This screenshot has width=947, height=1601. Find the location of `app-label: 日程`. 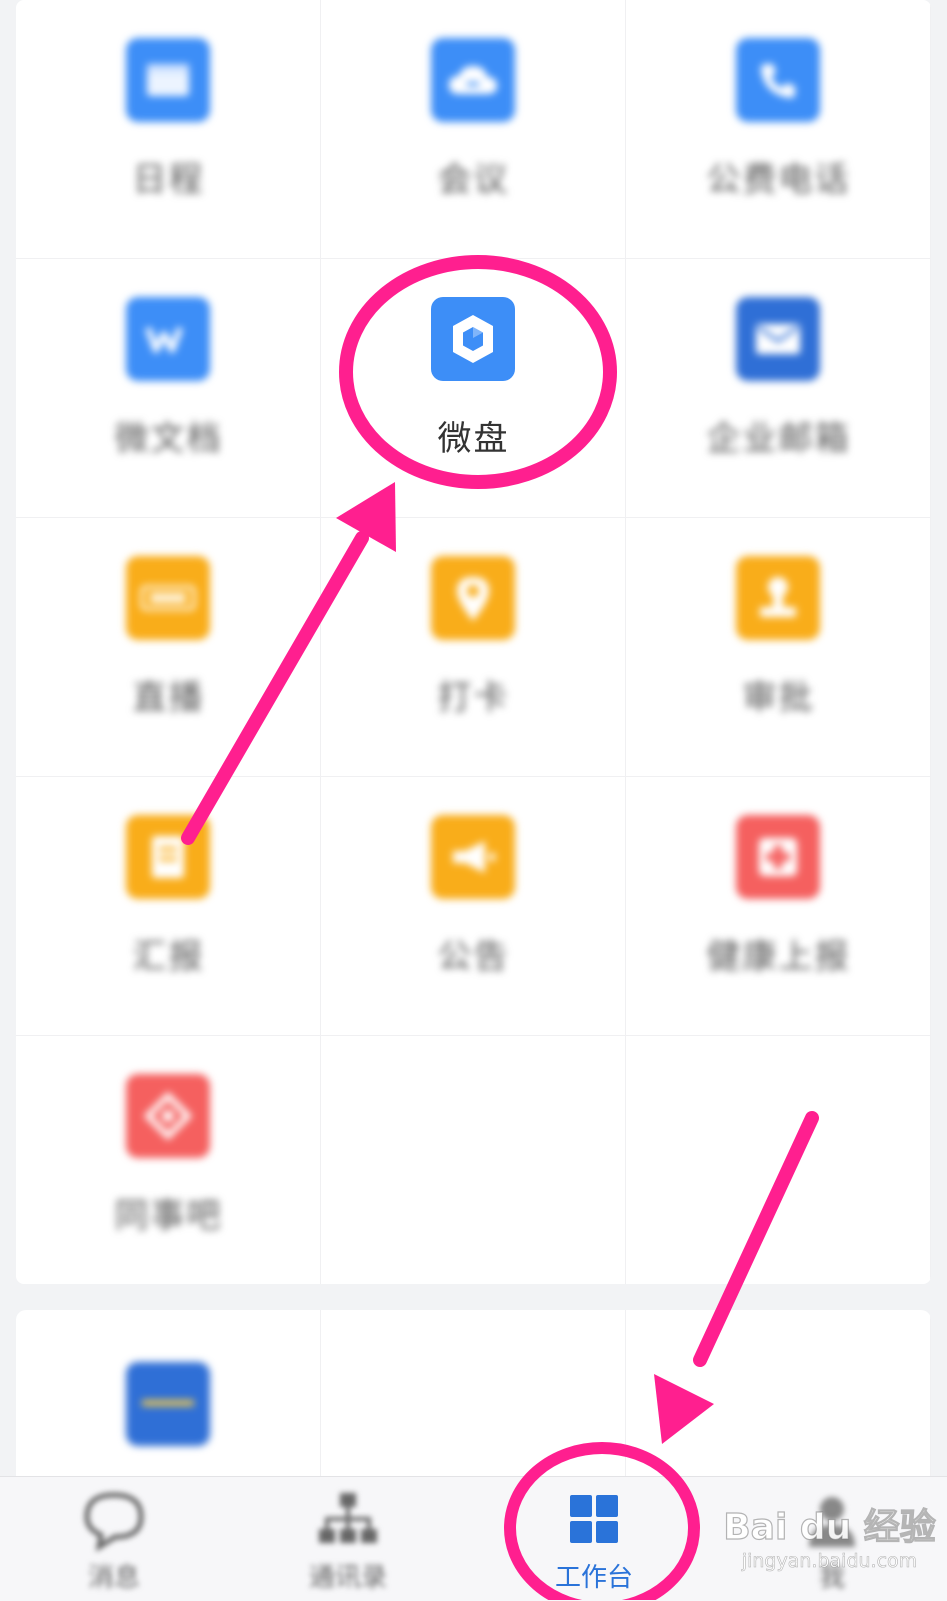

app-label: 日程 is located at coordinates (168, 180).